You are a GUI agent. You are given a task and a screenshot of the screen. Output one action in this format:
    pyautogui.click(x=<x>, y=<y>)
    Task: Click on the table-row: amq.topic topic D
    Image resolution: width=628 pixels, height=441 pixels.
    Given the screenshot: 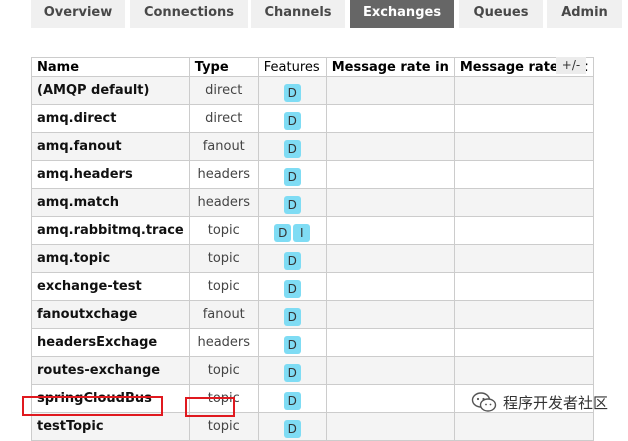 What is the action you would take?
    pyautogui.click(x=312, y=258)
    